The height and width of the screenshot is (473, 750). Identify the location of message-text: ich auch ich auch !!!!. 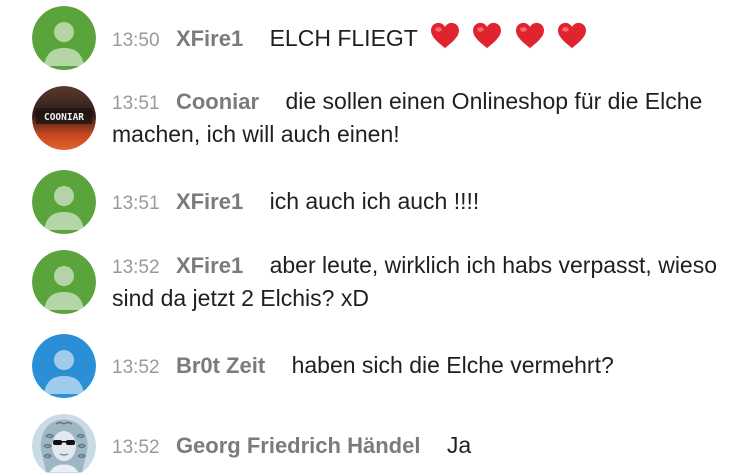
(374, 201).